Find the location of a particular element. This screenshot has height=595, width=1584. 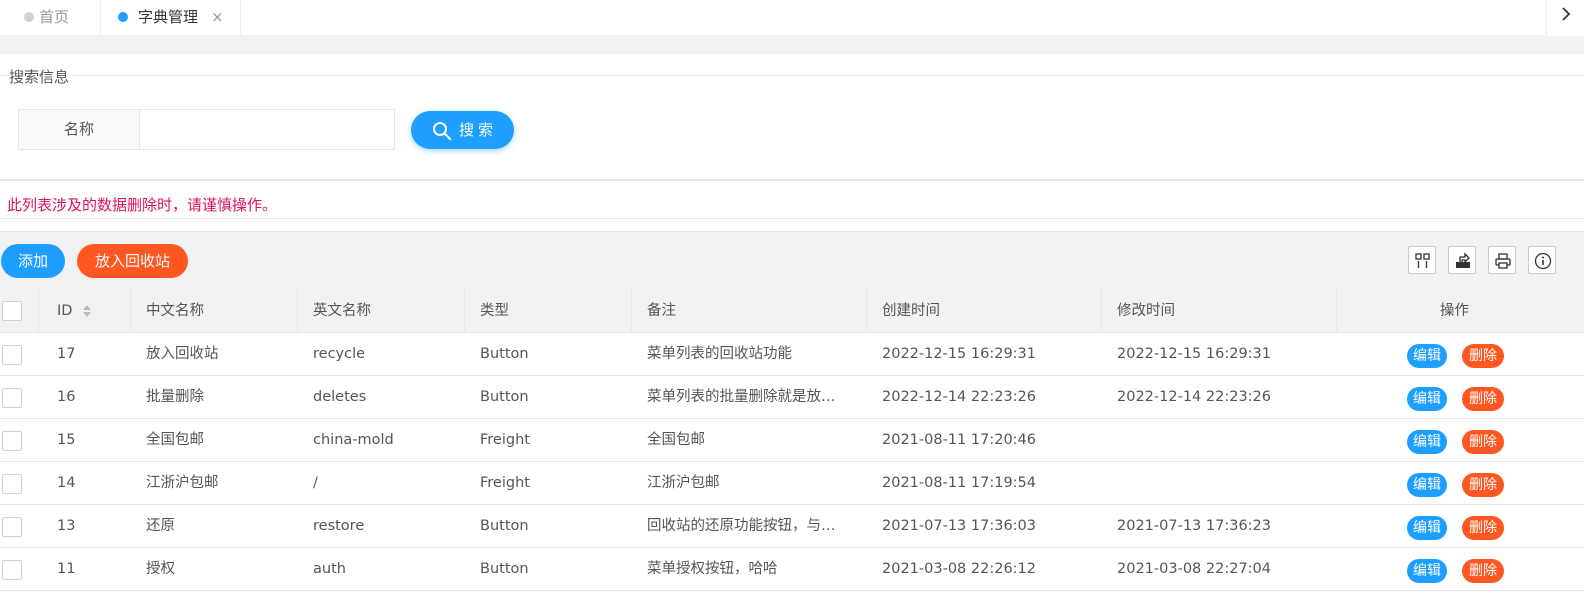

cell-modify-time: 2021-03-08 22:27:04 is located at coordinates (1194, 569).